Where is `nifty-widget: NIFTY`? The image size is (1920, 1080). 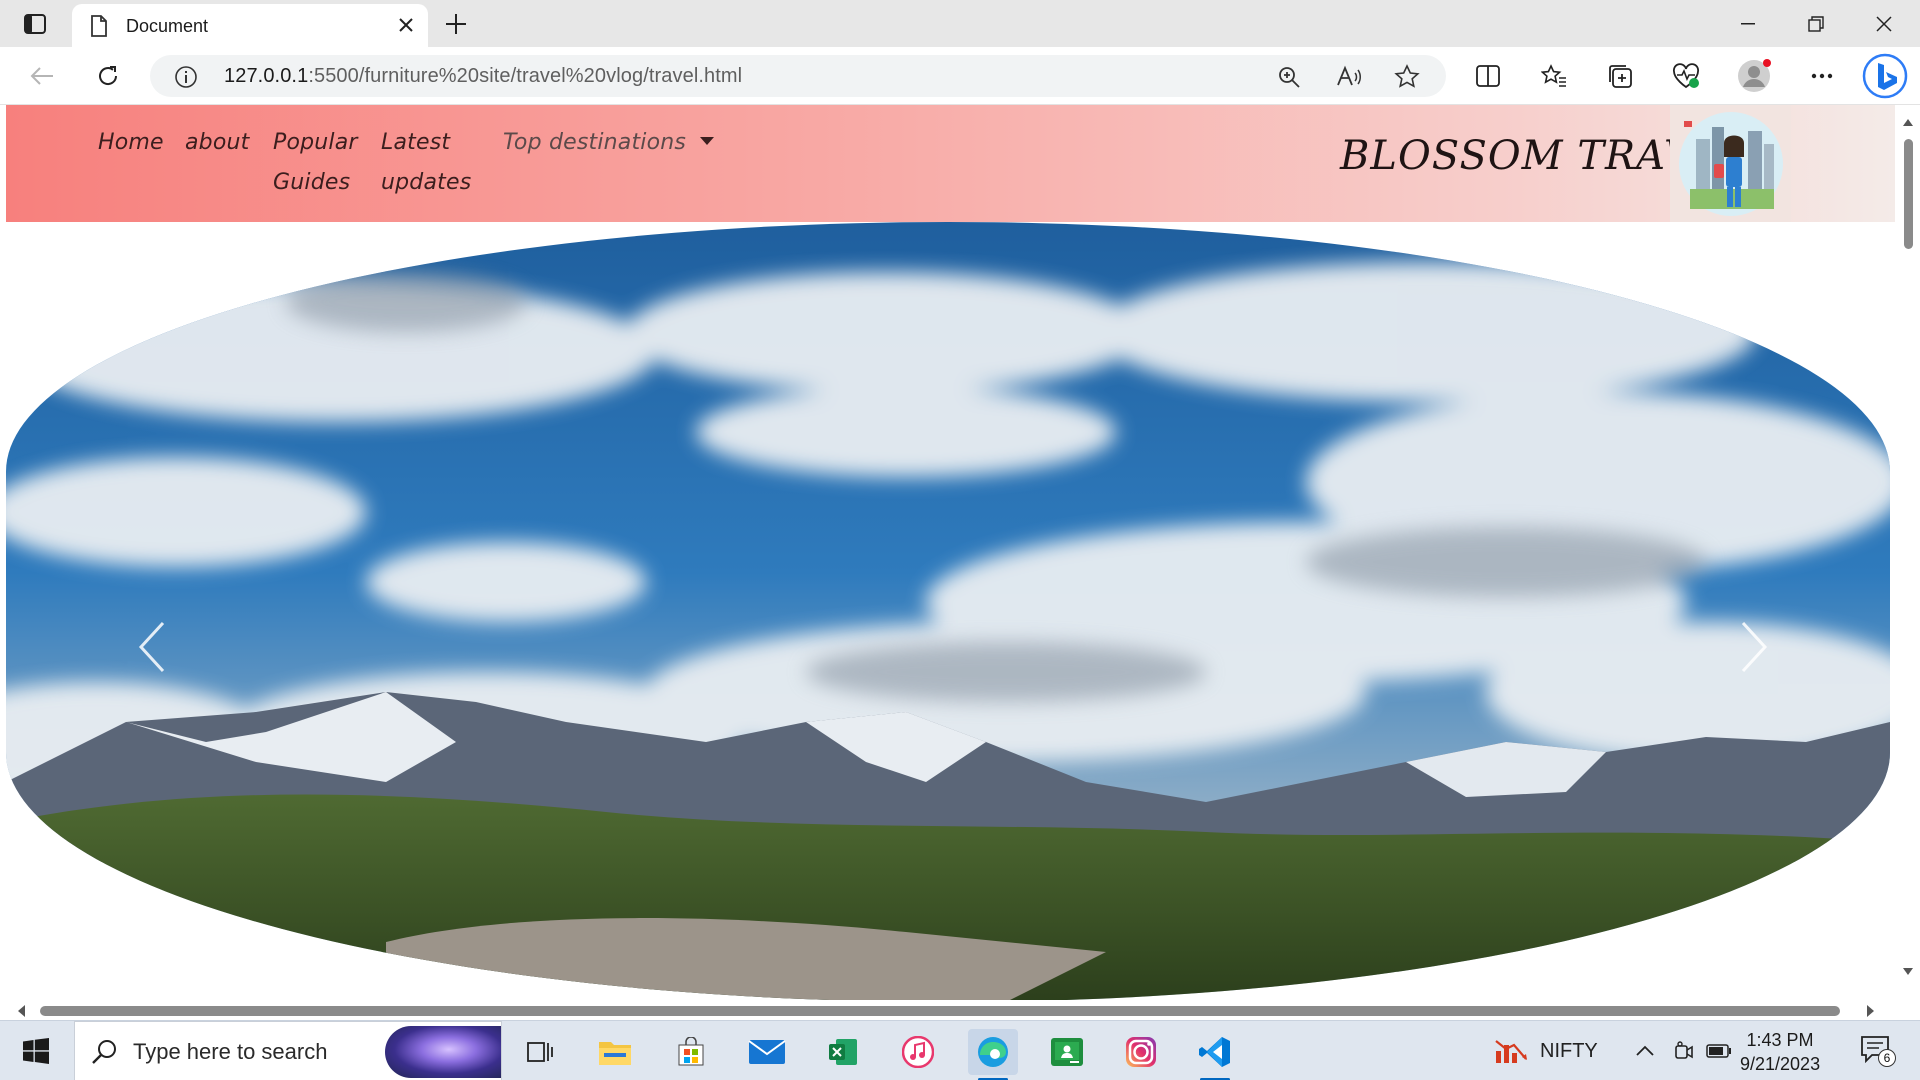
nifty-widget: NIFTY is located at coordinates (1546, 1050).